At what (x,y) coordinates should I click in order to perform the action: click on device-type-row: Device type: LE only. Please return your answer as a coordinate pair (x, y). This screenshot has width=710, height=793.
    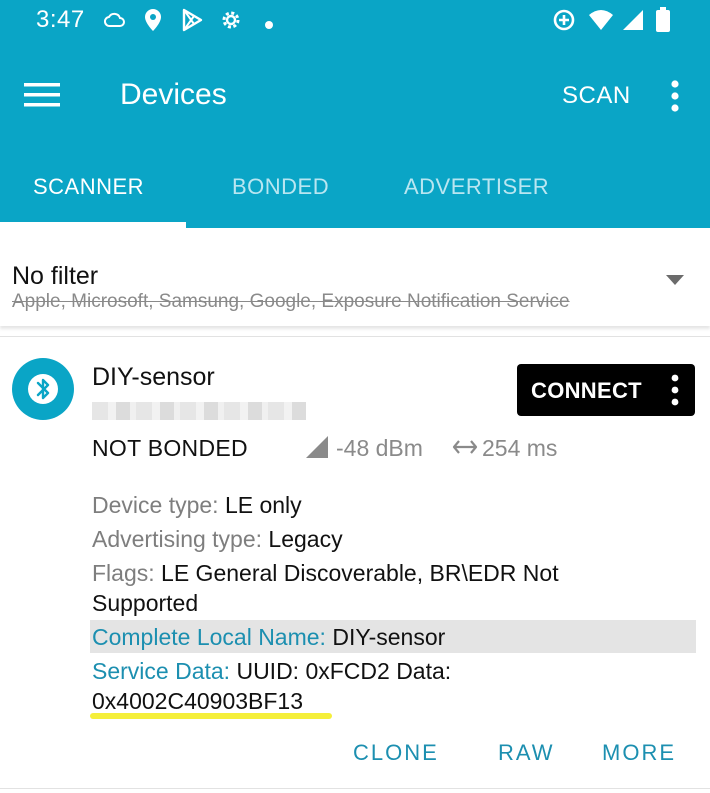
    Looking at the image, I should click on (197, 505).